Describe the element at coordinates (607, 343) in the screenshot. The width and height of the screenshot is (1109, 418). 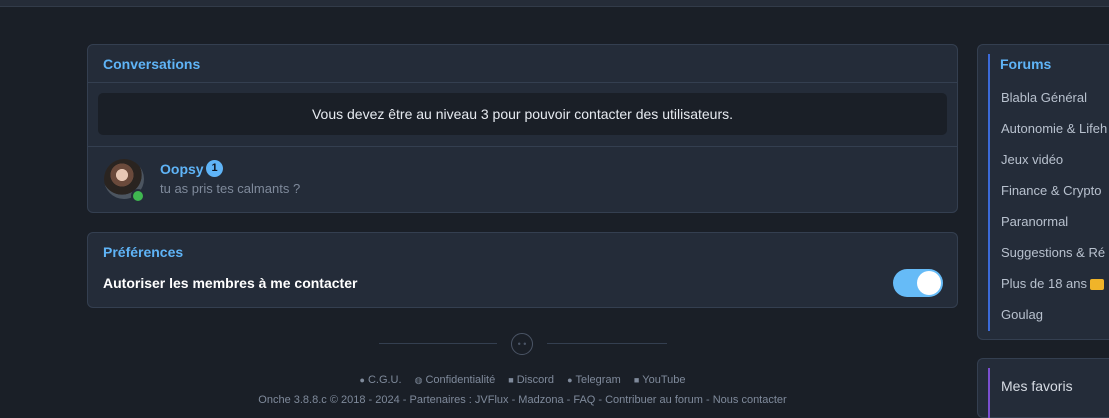
I see `footer-divider-right` at that location.